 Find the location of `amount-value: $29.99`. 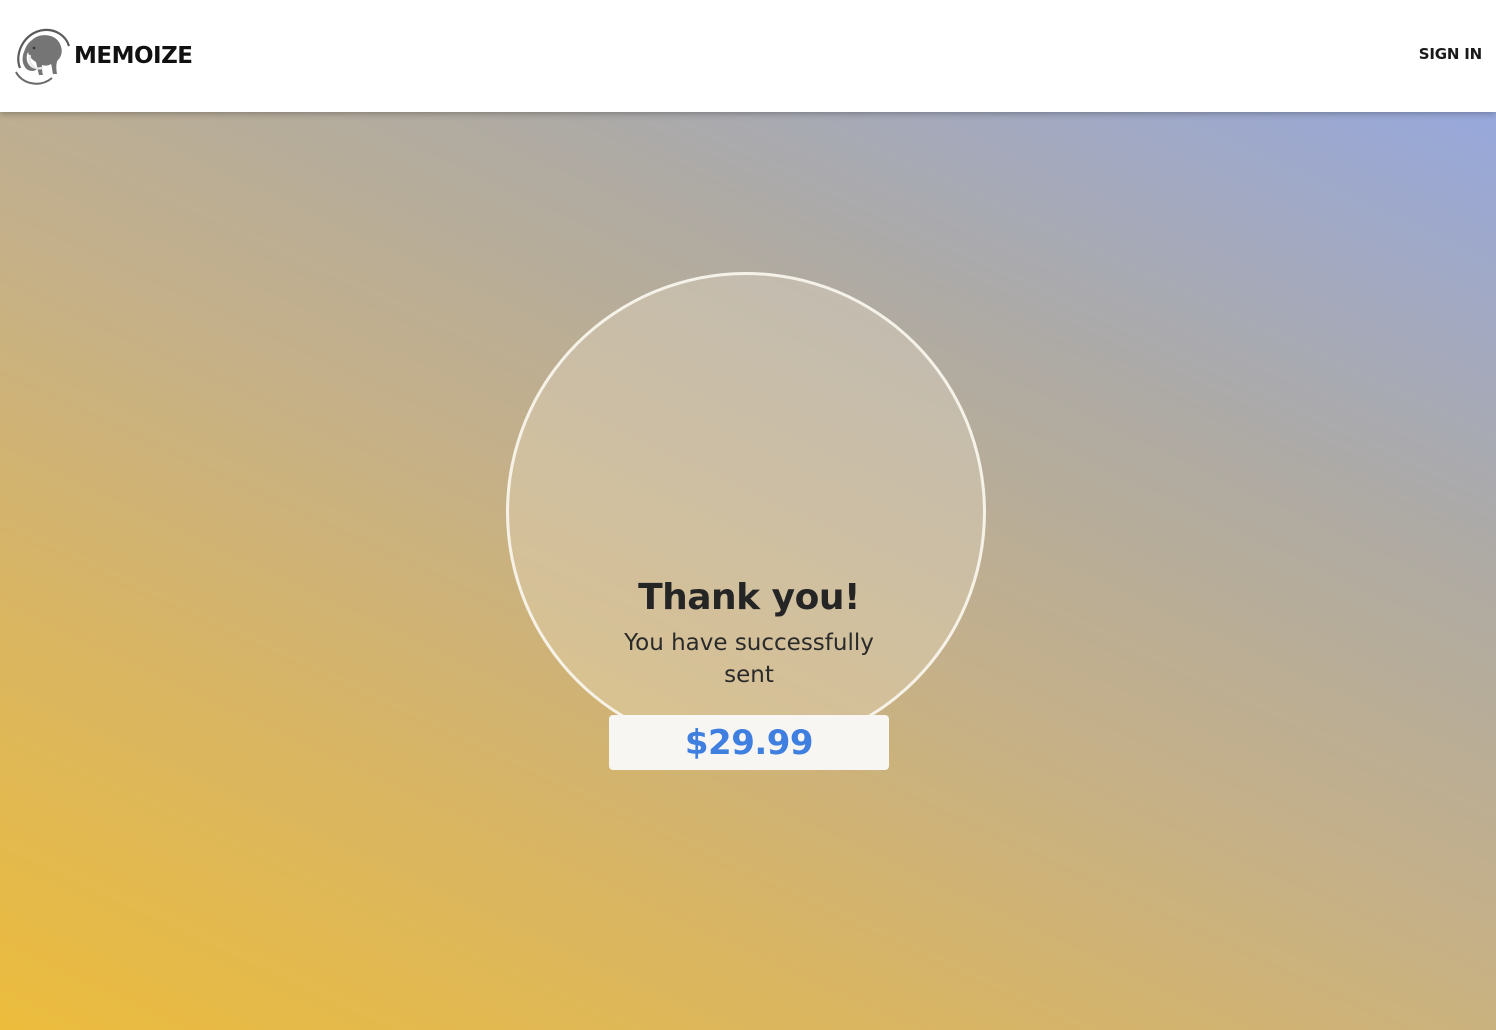

amount-value: $29.99 is located at coordinates (749, 742).